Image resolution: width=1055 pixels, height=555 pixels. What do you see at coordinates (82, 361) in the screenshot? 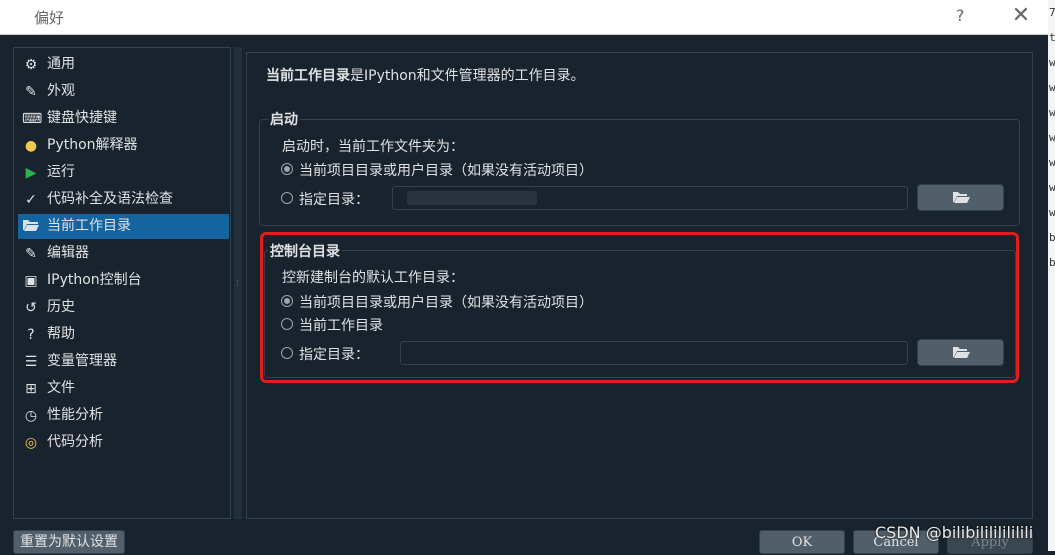
I see `sidebar-item-label: 变量管理器` at bounding box center [82, 361].